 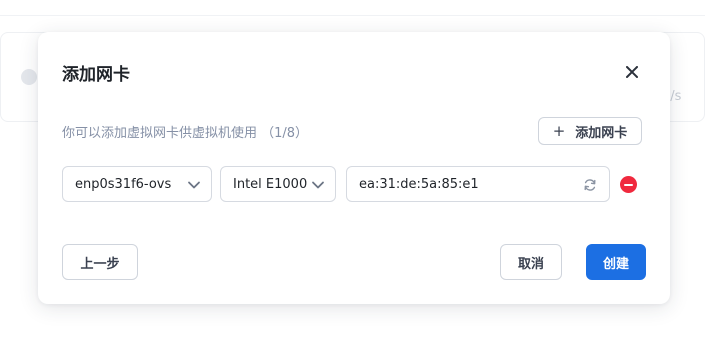 I want to click on previous-step-button: 上一步, so click(x=100, y=262).